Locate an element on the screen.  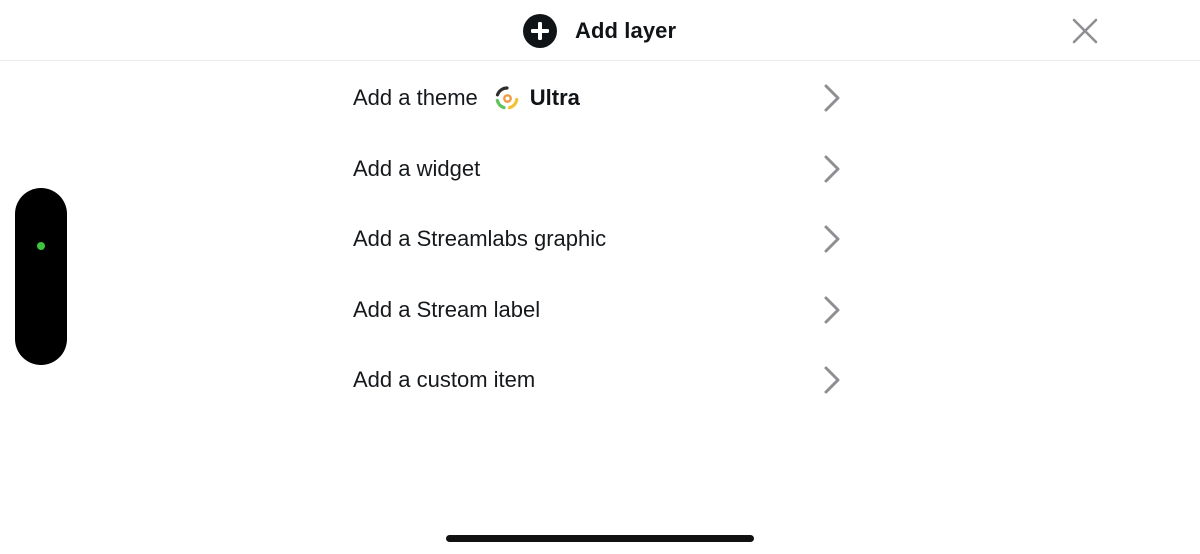
page-title: Add layer is located at coordinates (626, 30).